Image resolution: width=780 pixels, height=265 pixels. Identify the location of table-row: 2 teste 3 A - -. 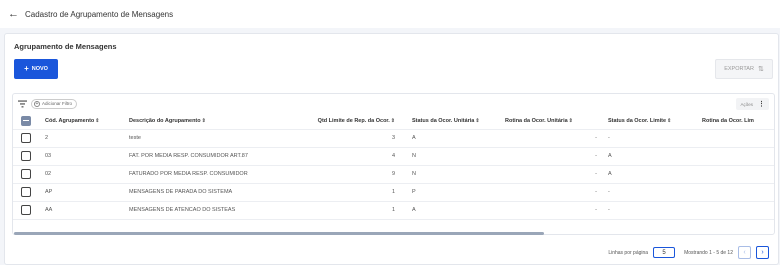
(393, 138).